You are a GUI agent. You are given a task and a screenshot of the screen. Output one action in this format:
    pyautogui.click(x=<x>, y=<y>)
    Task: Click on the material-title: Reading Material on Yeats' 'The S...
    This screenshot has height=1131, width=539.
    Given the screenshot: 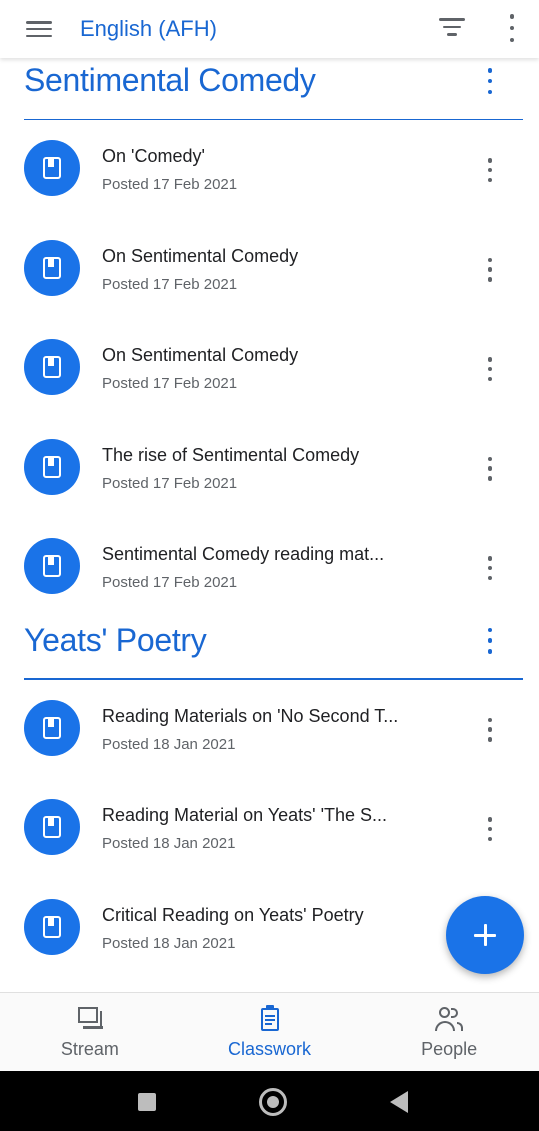 What is the action you would take?
    pyautogui.click(x=245, y=815)
    